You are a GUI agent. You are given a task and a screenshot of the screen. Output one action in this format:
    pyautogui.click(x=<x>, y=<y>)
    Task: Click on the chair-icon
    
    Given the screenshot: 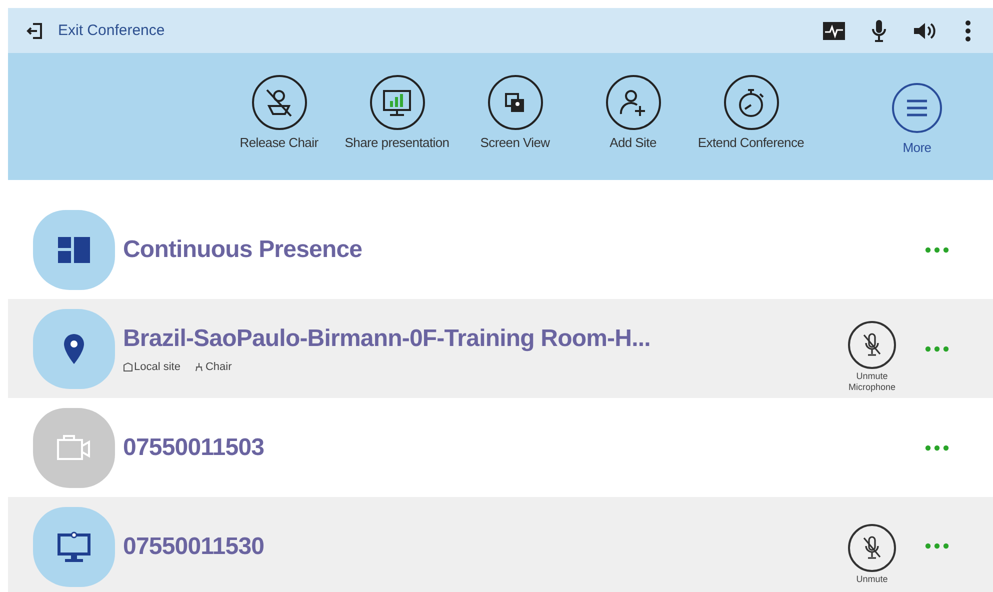 What is the action you would take?
    pyautogui.click(x=199, y=367)
    